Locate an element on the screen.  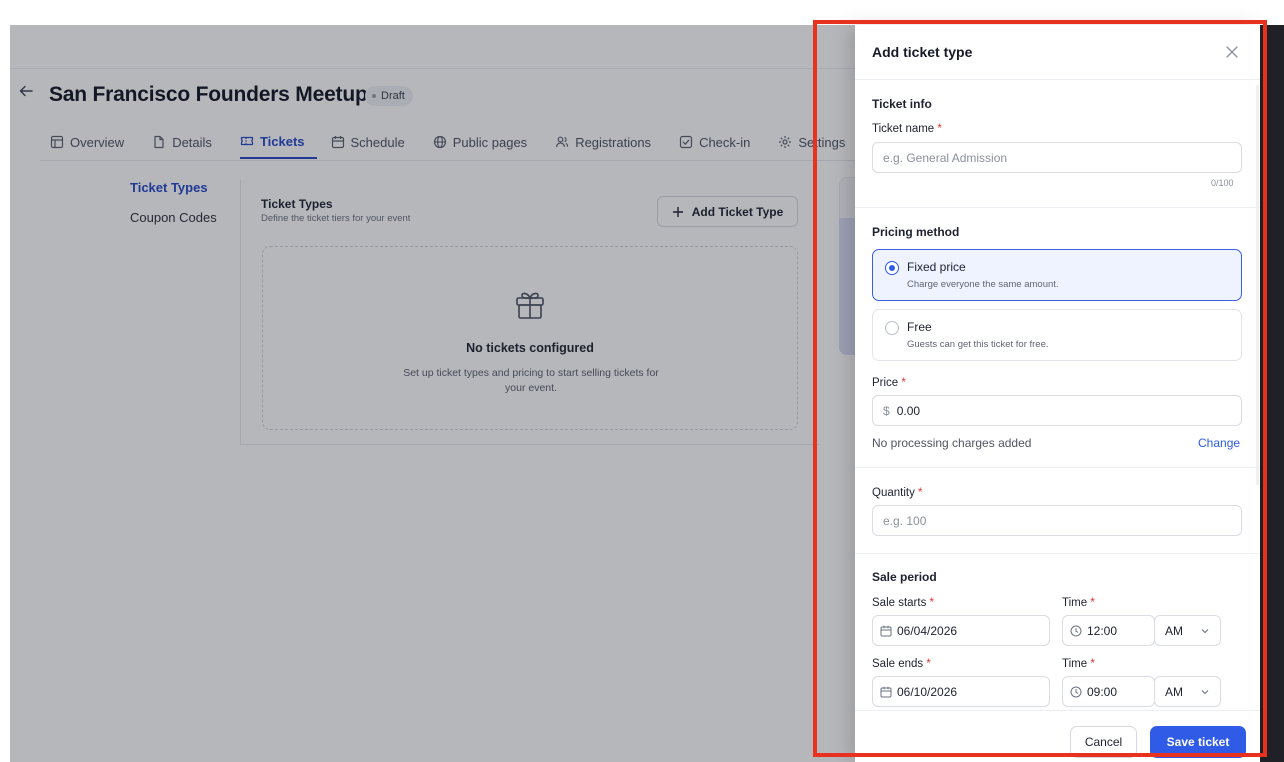
start-time-value: 12:00 is located at coordinates (1102, 630).